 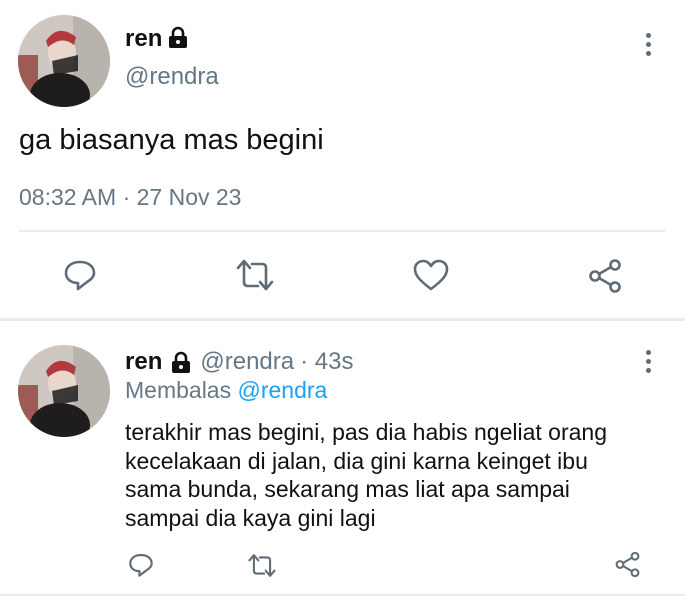 What do you see at coordinates (171, 140) in the screenshot?
I see `tweet-text: ga biasanya mas begini` at bounding box center [171, 140].